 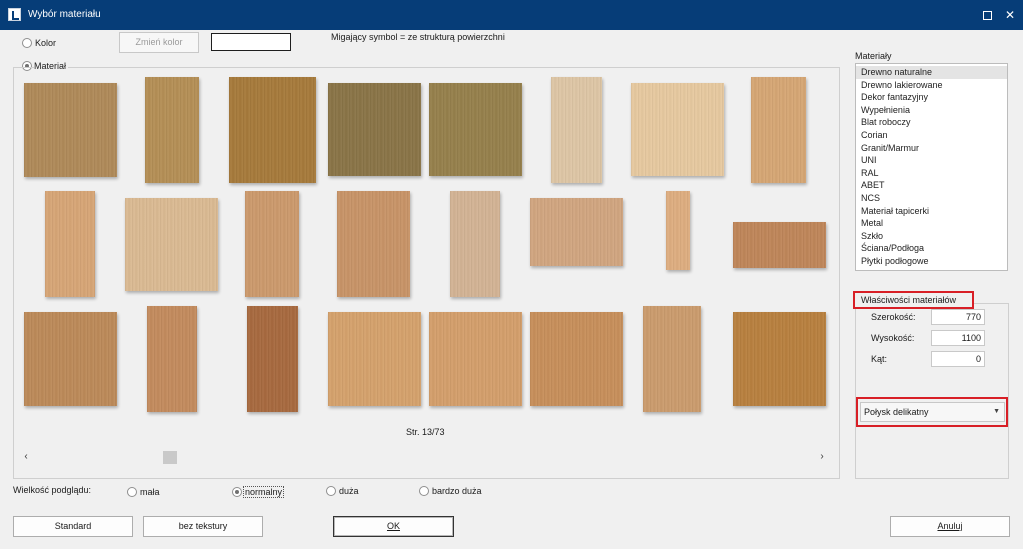 I want to click on close-icon: ✕, so click(x=1010, y=15).